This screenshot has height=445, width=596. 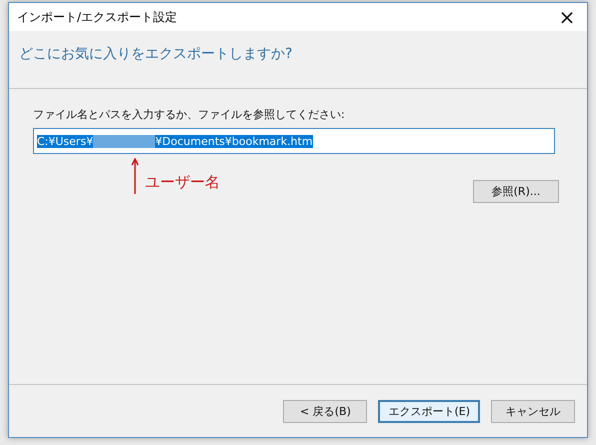 What do you see at coordinates (175, 141) in the screenshot?
I see `selected-path-text: C:¥Users¥ ¥Documents¥bookmark.htm` at bounding box center [175, 141].